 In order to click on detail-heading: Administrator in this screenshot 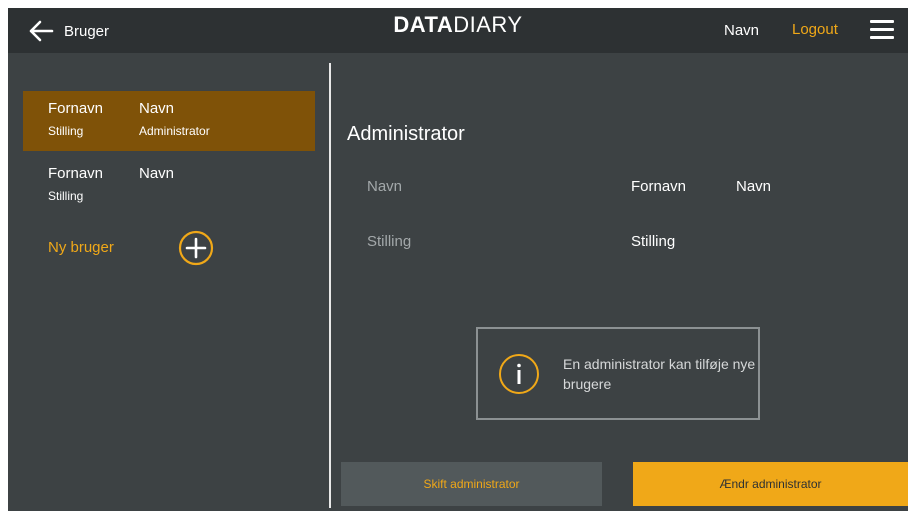, I will do `click(406, 134)`.